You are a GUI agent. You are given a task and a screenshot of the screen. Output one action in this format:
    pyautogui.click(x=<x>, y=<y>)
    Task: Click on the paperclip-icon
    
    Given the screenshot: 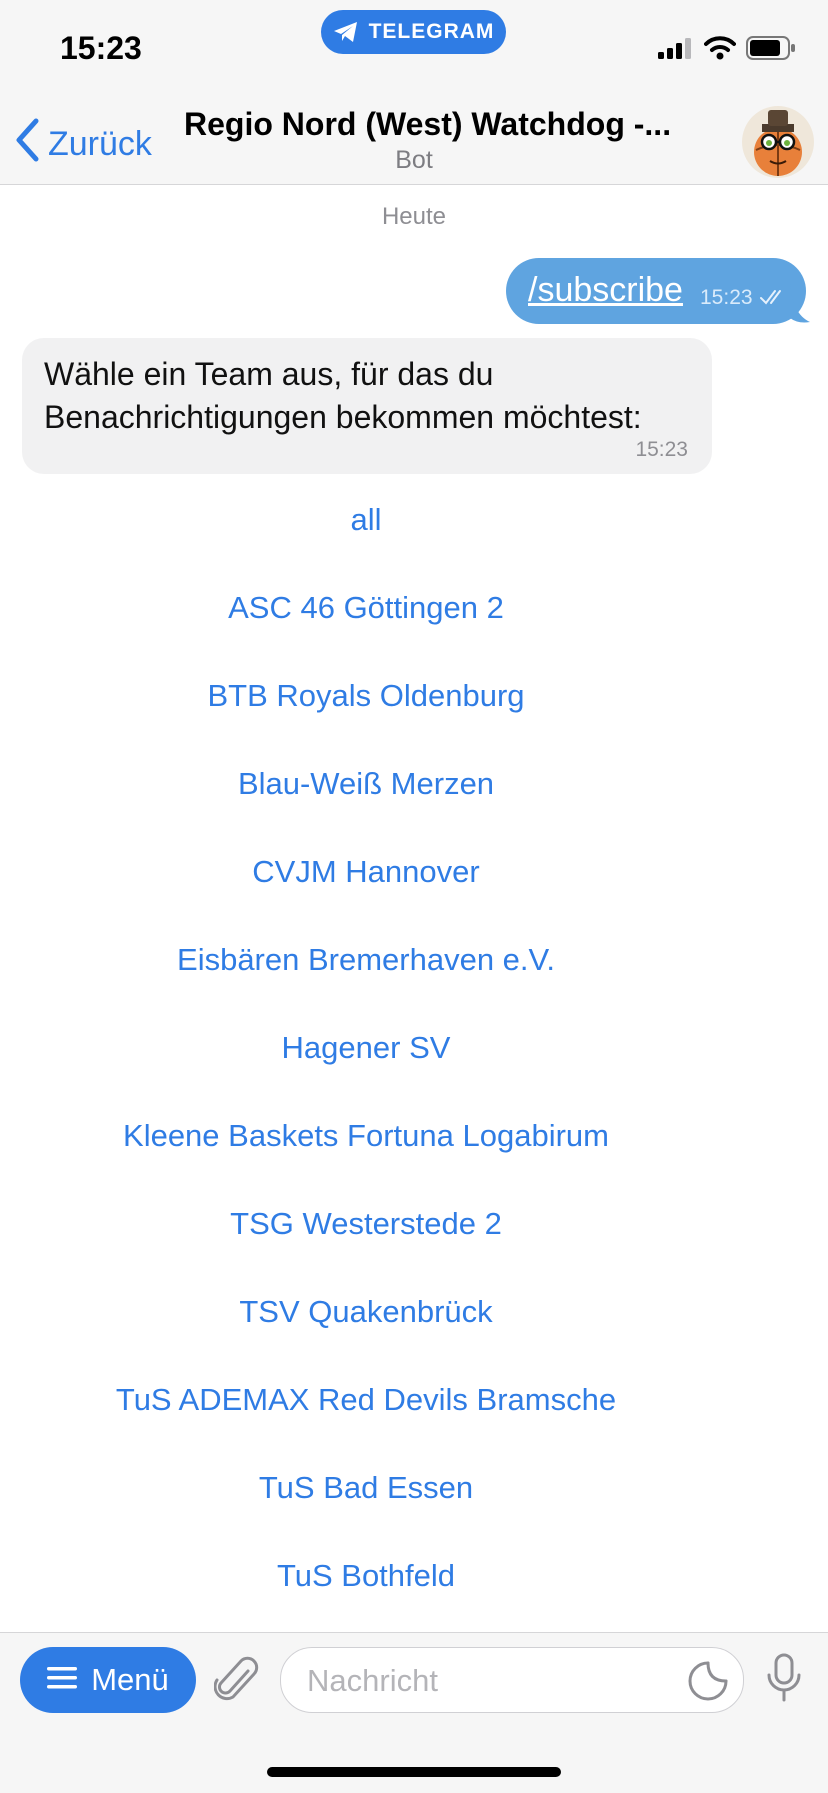 What is the action you would take?
    pyautogui.click(x=236, y=1682)
    